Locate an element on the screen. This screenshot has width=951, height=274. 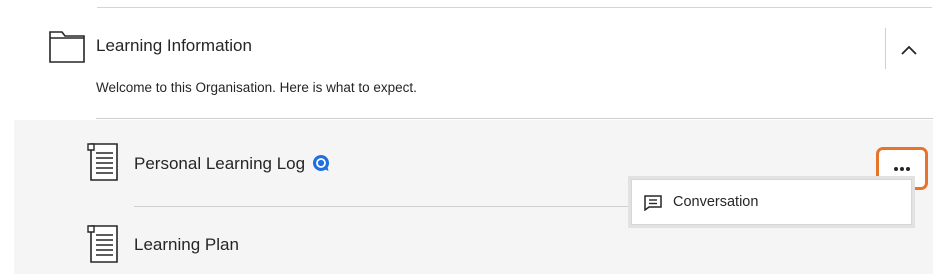
collapse-section-button is located at coordinates (909, 50).